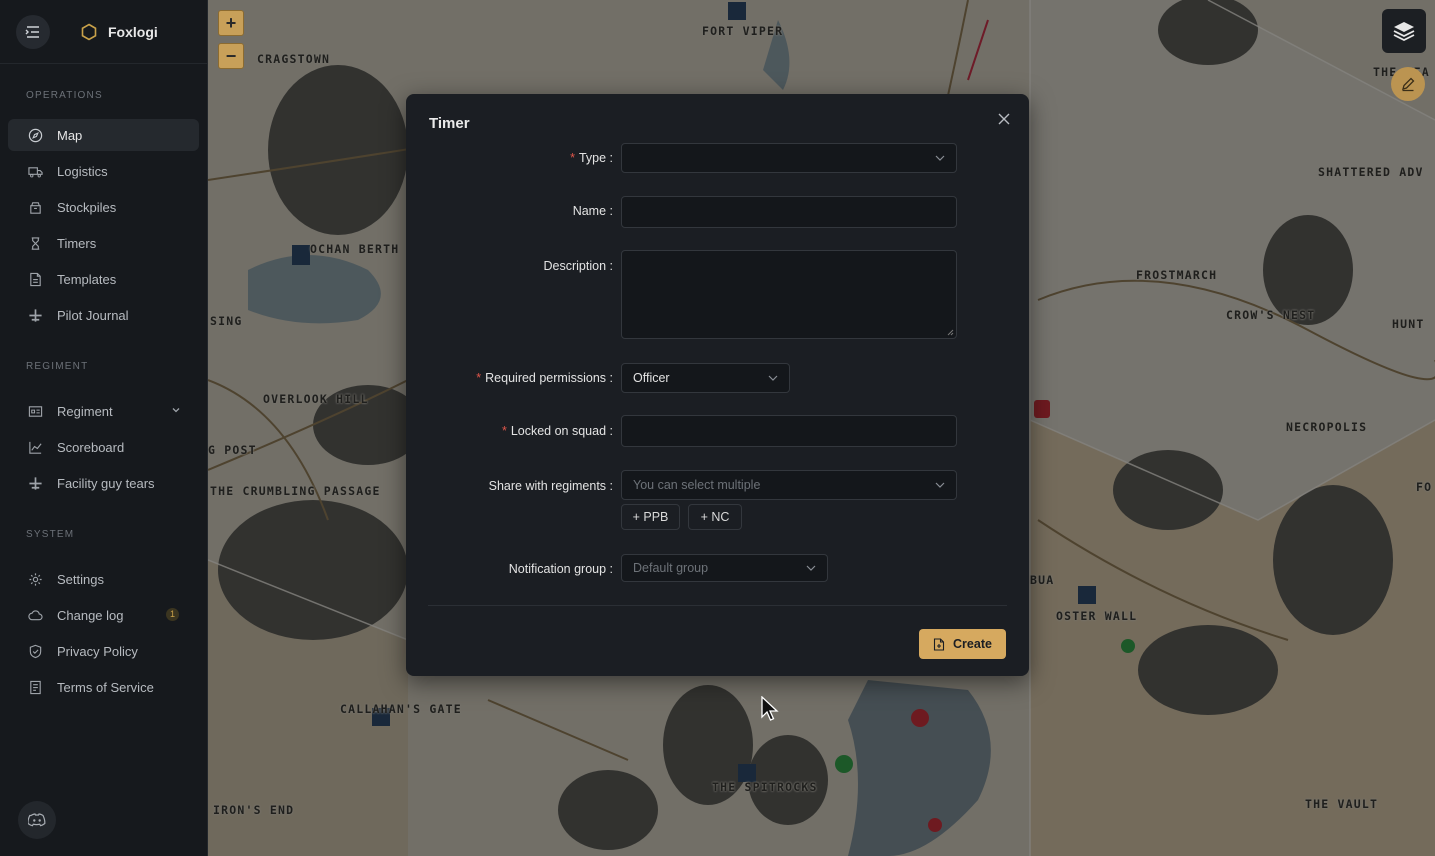  Describe the element at coordinates (35, 207) in the screenshot. I see `box-icon` at that location.